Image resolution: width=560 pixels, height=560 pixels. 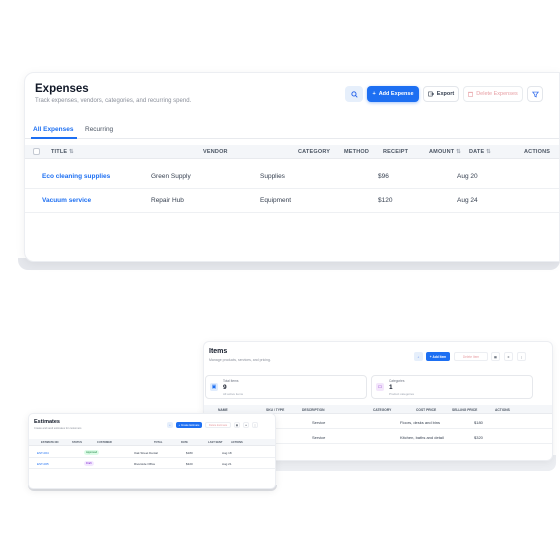 I want to click on column-receipt: RECEIPT, so click(x=396, y=152).